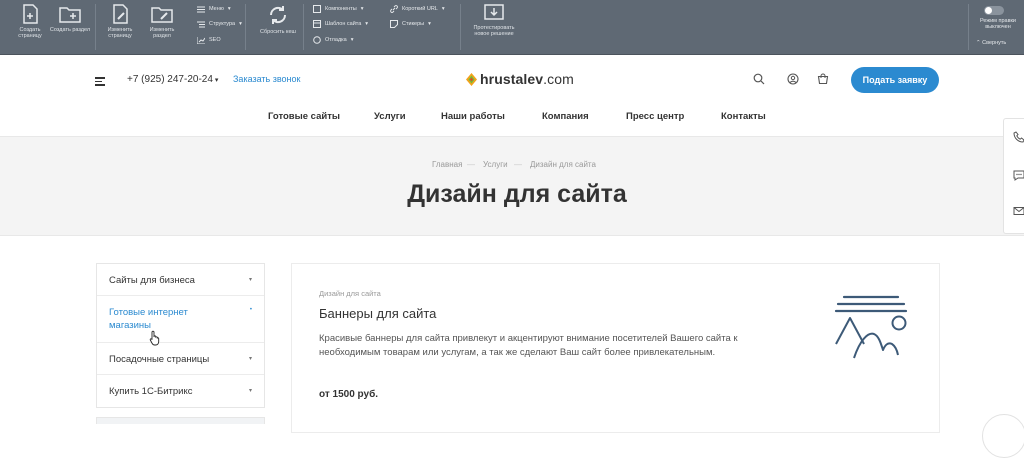  What do you see at coordinates (823, 79) in the screenshot?
I see `cart-icon` at bounding box center [823, 79].